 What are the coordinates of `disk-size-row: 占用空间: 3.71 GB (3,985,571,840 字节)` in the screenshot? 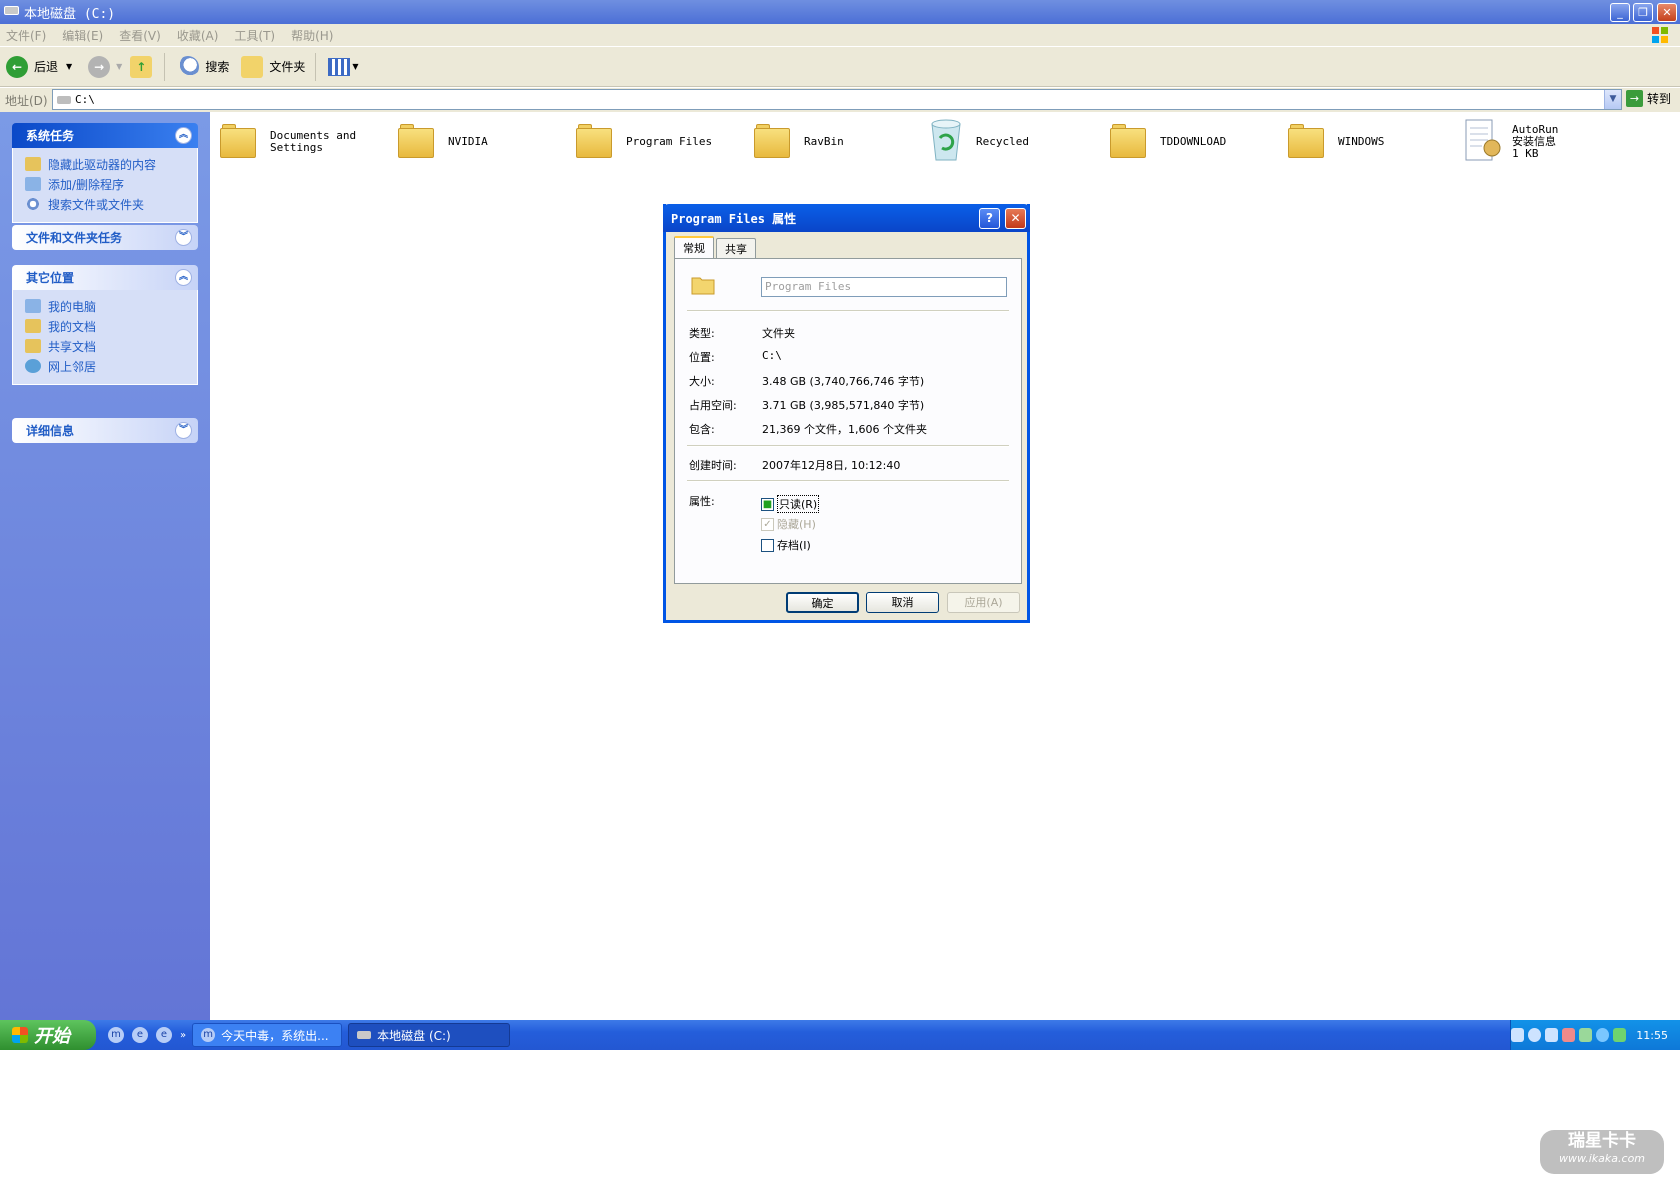 It's located at (806, 405).